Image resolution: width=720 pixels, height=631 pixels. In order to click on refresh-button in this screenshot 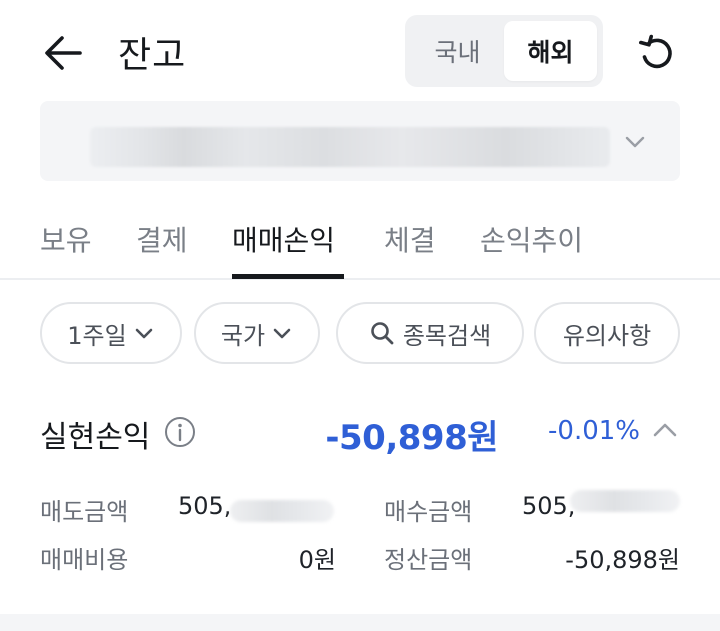, I will do `click(657, 53)`.